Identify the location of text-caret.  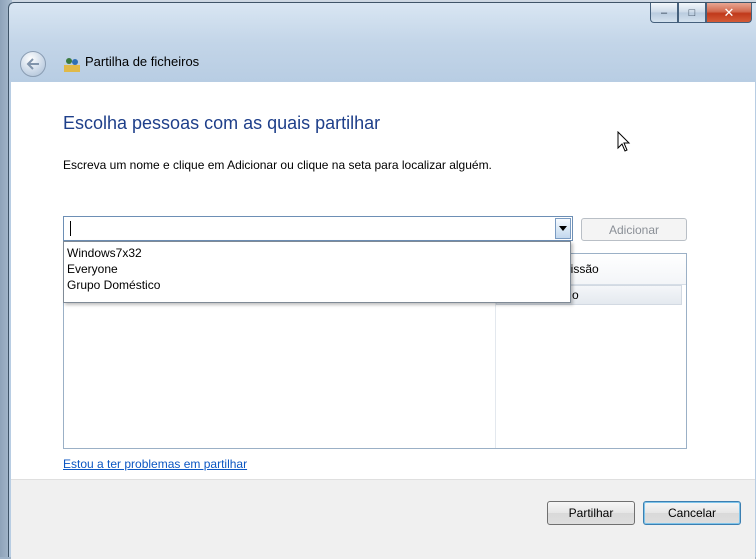
(70, 228).